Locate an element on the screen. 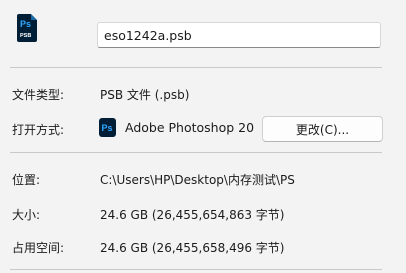 The width and height of the screenshot is (406, 273). photoshop-app-icon: Ps is located at coordinates (107, 127).